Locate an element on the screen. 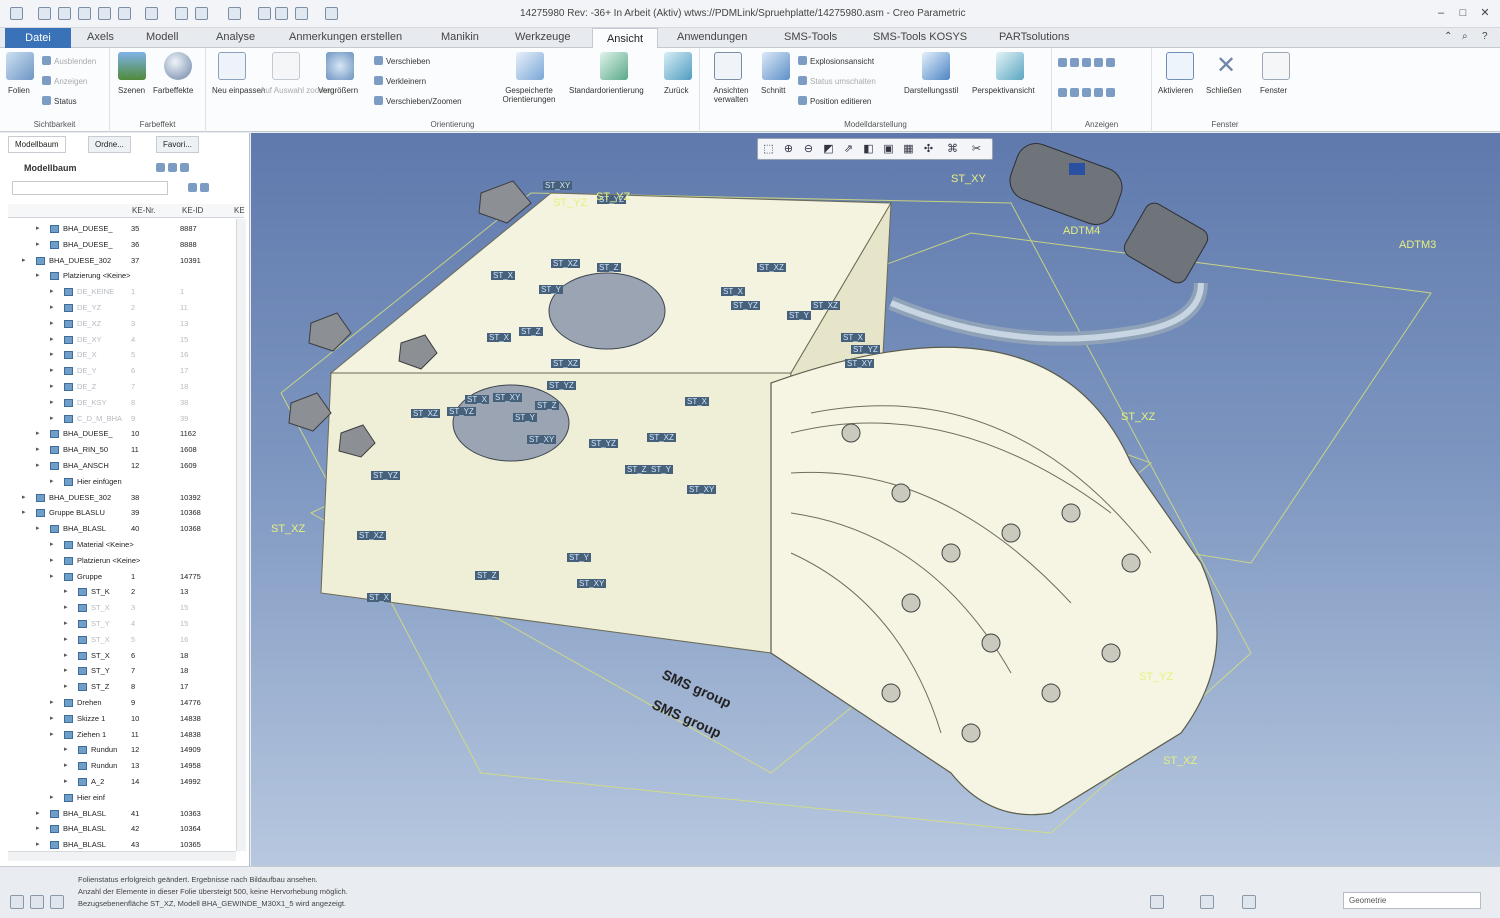 The width and height of the screenshot is (1500, 918). tree-filter-icon is located at coordinates (200, 188).